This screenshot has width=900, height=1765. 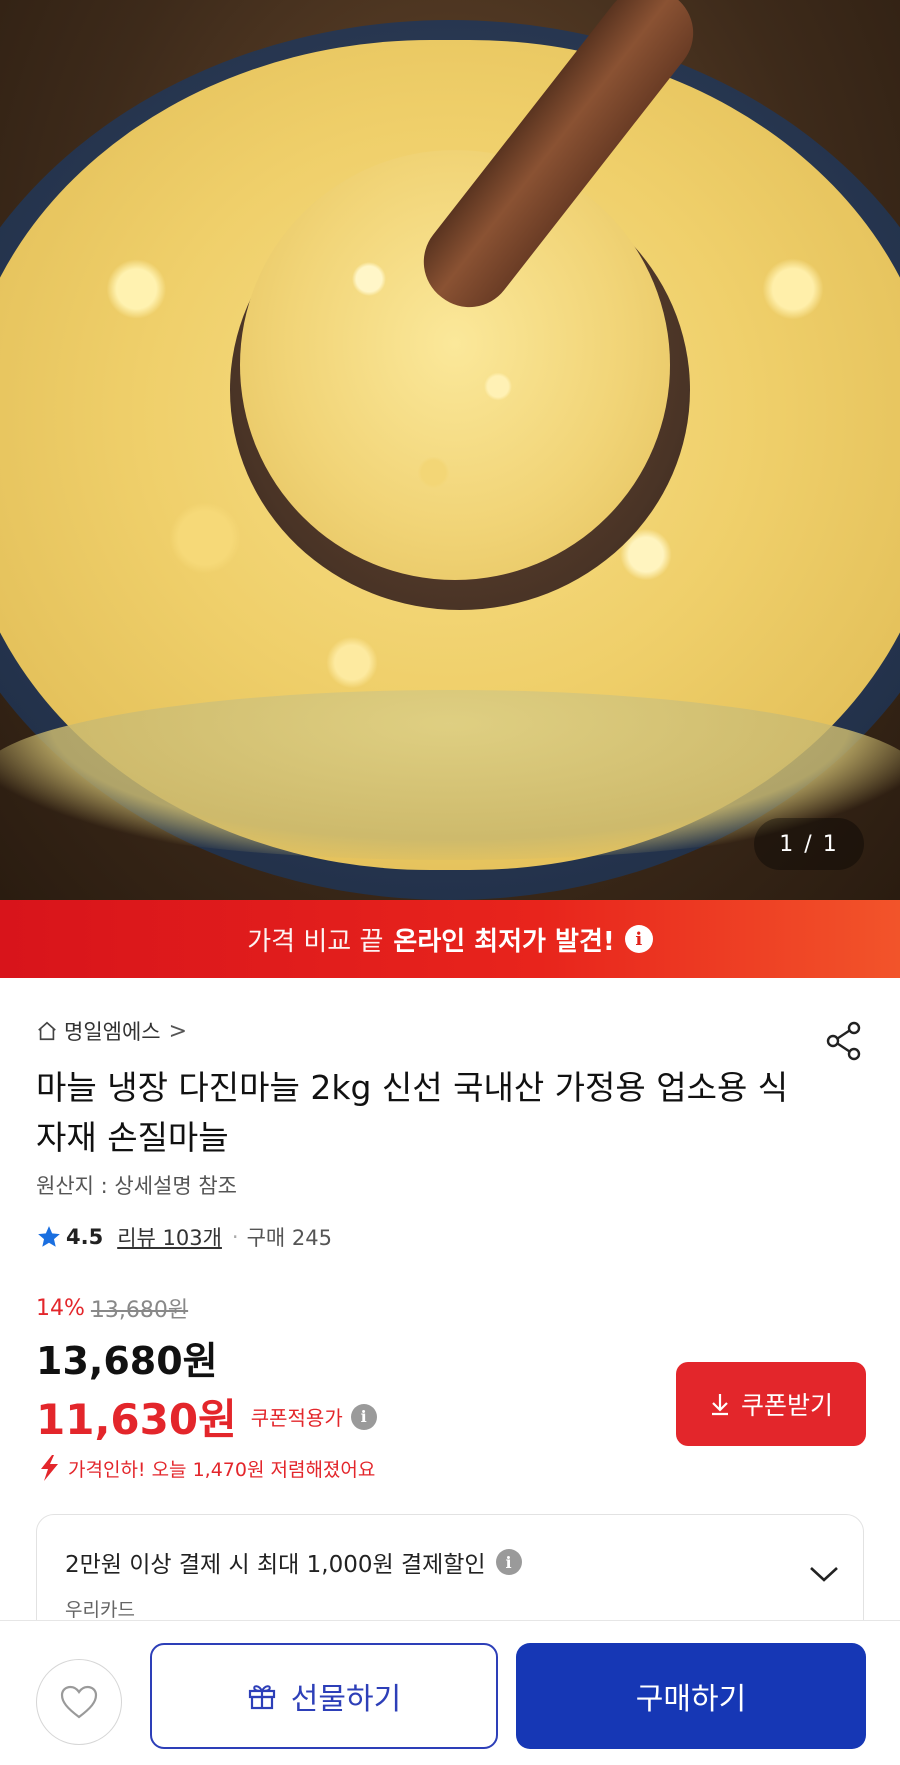 I want to click on coupon-price-row: 11,630원 쿠폰적용가 i, so click(x=206, y=1416).